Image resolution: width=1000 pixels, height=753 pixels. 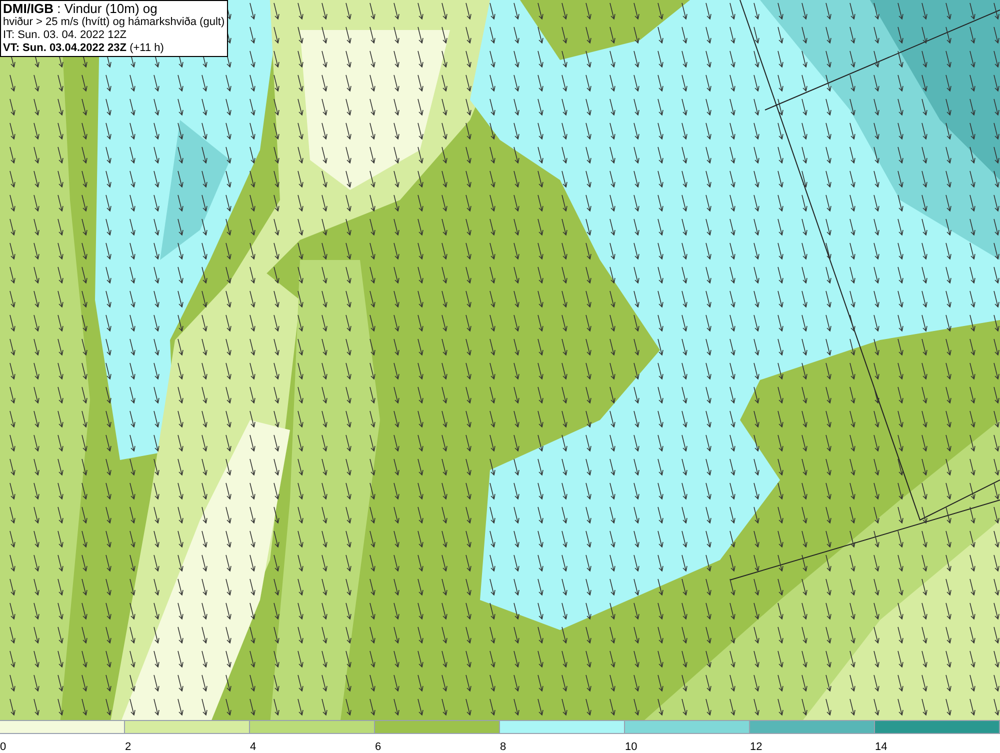 What do you see at coordinates (253, 747) in the screenshot?
I see `legend-label: 4` at bounding box center [253, 747].